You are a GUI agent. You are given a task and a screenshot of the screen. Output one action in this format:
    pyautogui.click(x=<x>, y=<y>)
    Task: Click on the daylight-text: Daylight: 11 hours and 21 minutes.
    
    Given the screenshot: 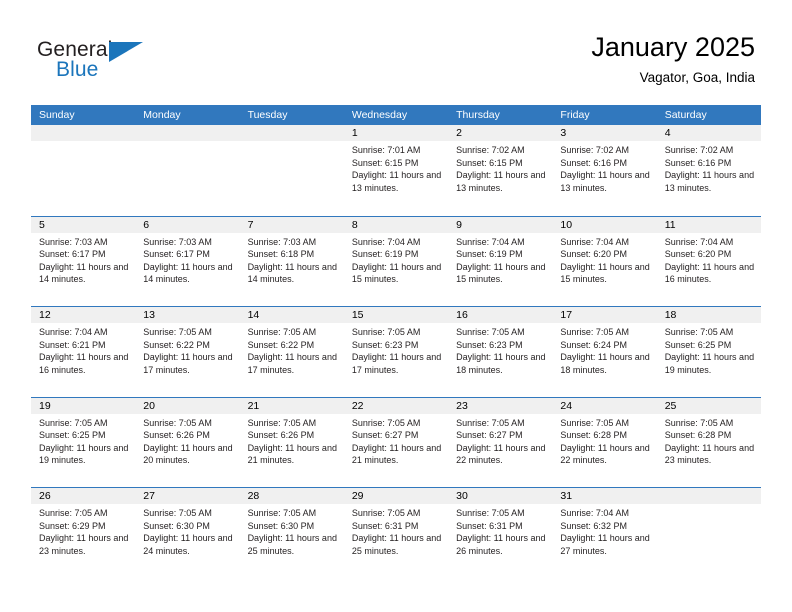 What is the action you would take?
    pyautogui.click(x=396, y=454)
    